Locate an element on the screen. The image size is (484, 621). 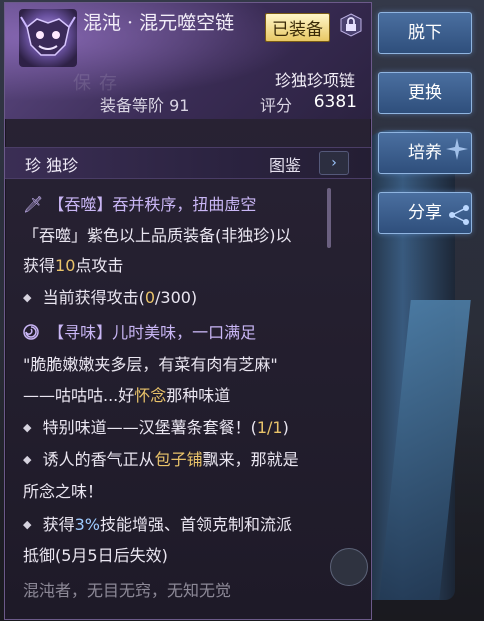
score-value: 6381 is located at coordinates (335, 102).